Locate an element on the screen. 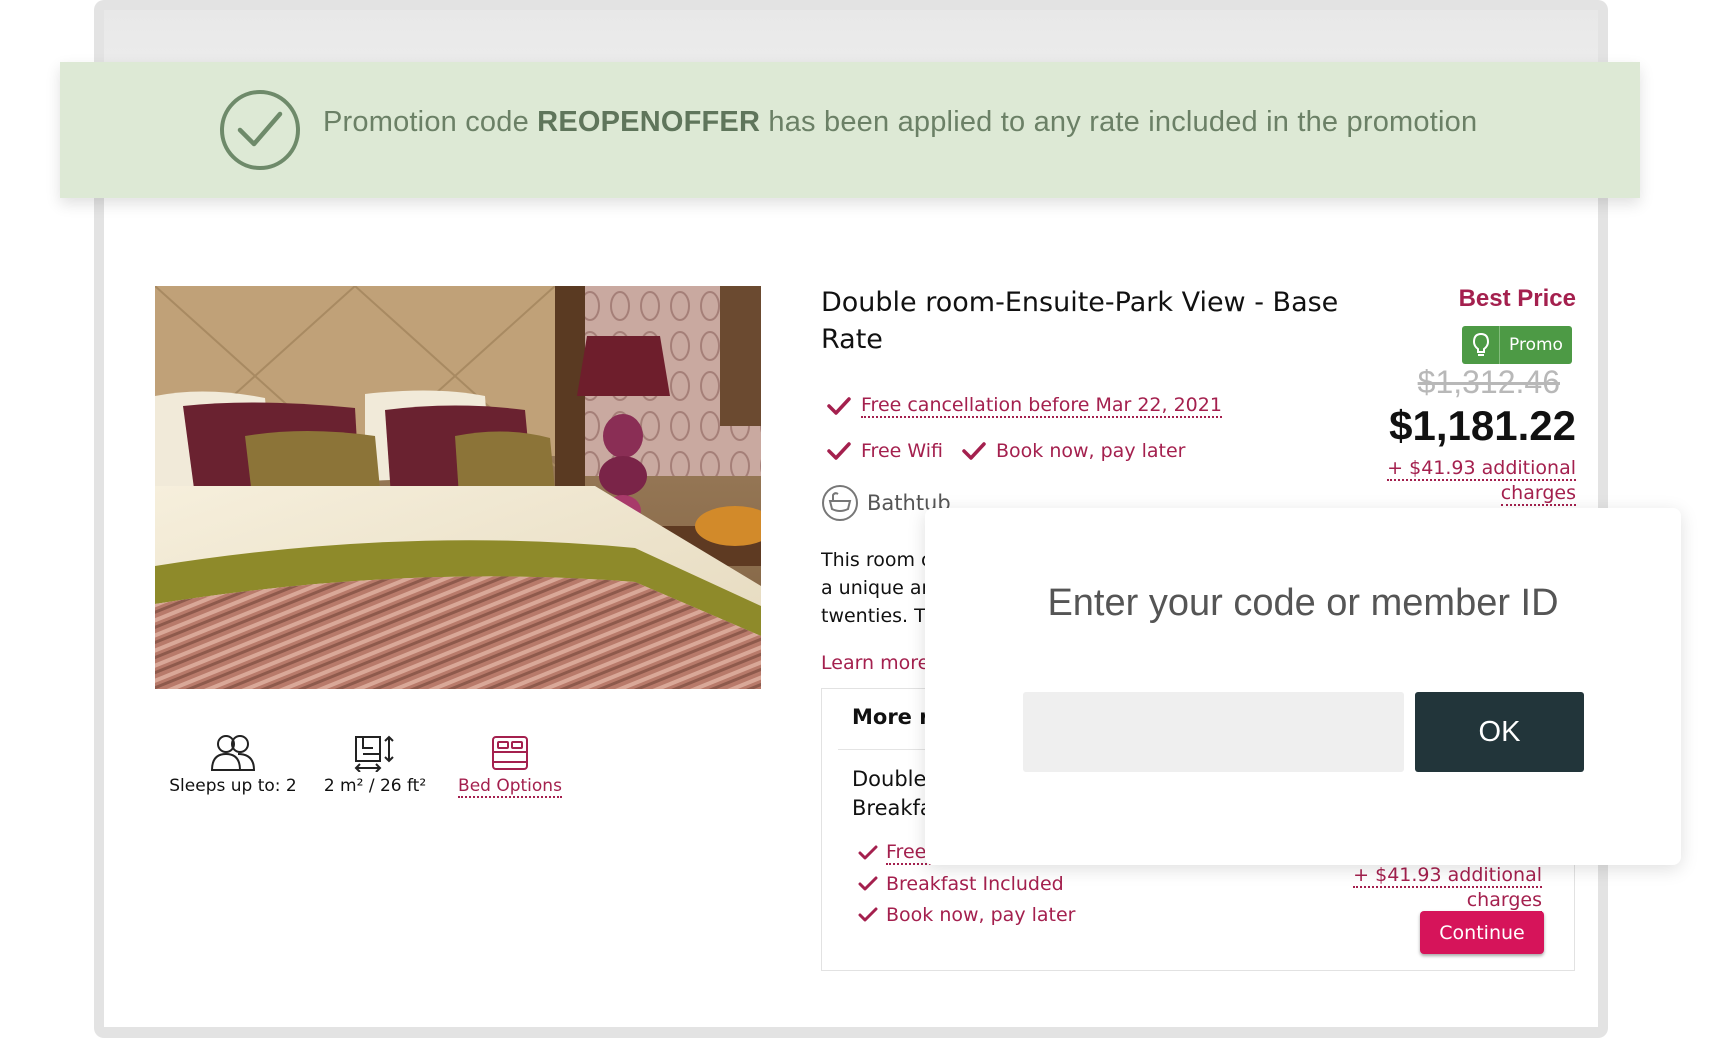 The image size is (1732, 1038). room-photo is located at coordinates (458, 487).